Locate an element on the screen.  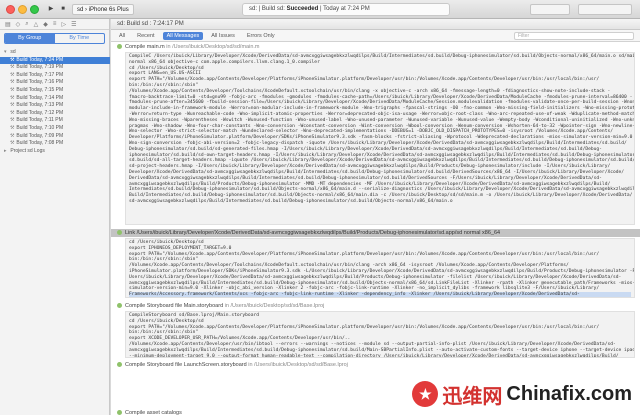
run-button: ▶ is located at coordinates (51, 9).